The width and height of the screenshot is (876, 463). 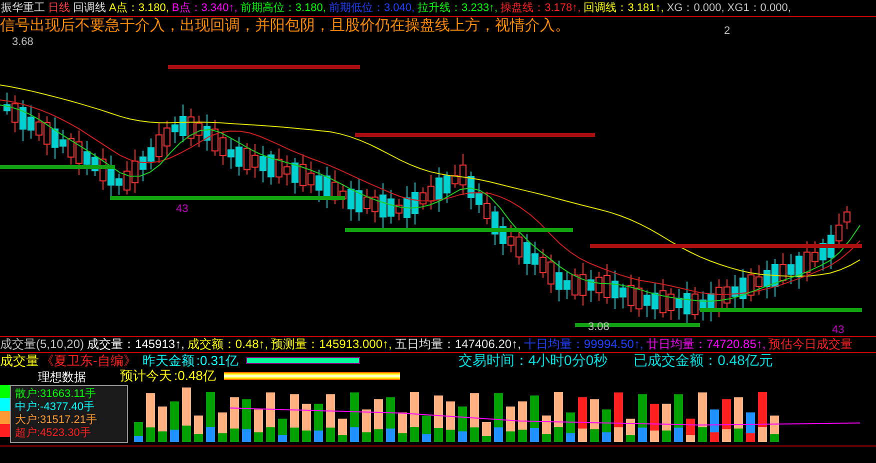 I want to click on traded-amount: 已成交金额：0.48亿元, so click(x=703, y=360).